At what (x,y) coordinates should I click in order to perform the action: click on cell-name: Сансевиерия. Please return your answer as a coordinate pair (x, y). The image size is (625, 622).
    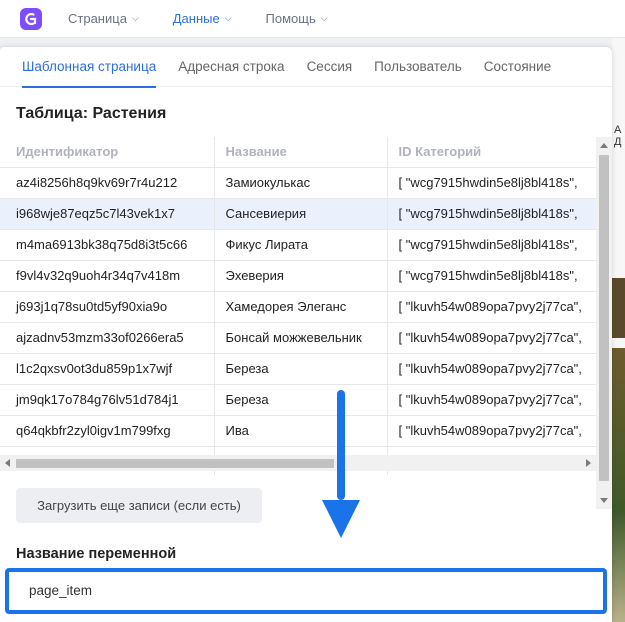
    Looking at the image, I should click on (300, 213).